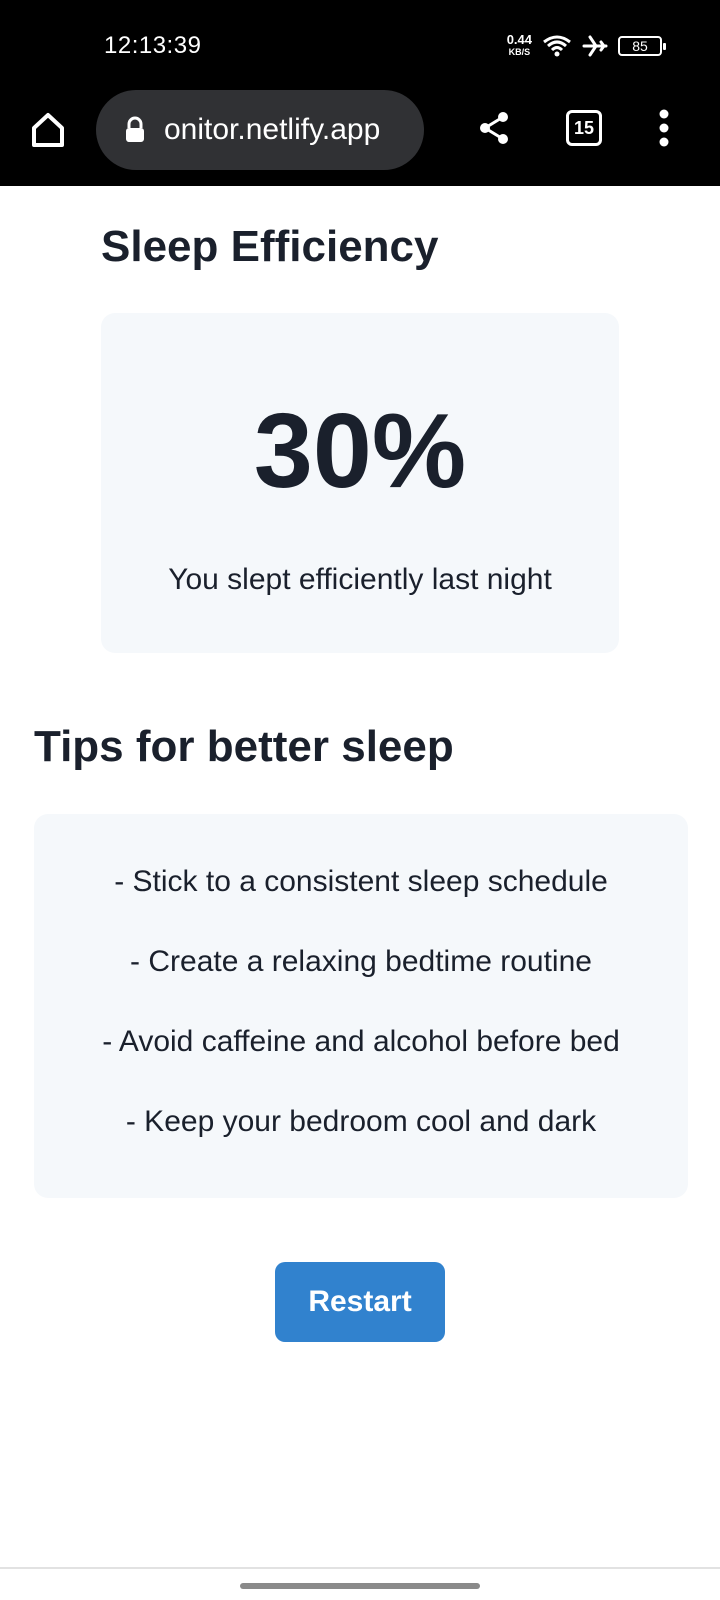 This screenshot has height=1600, width=720. Describe the element at coordinates (361, 1121) in the screenshot. I see `tip-item: - Keep your bedroom cool and dark` at that location.